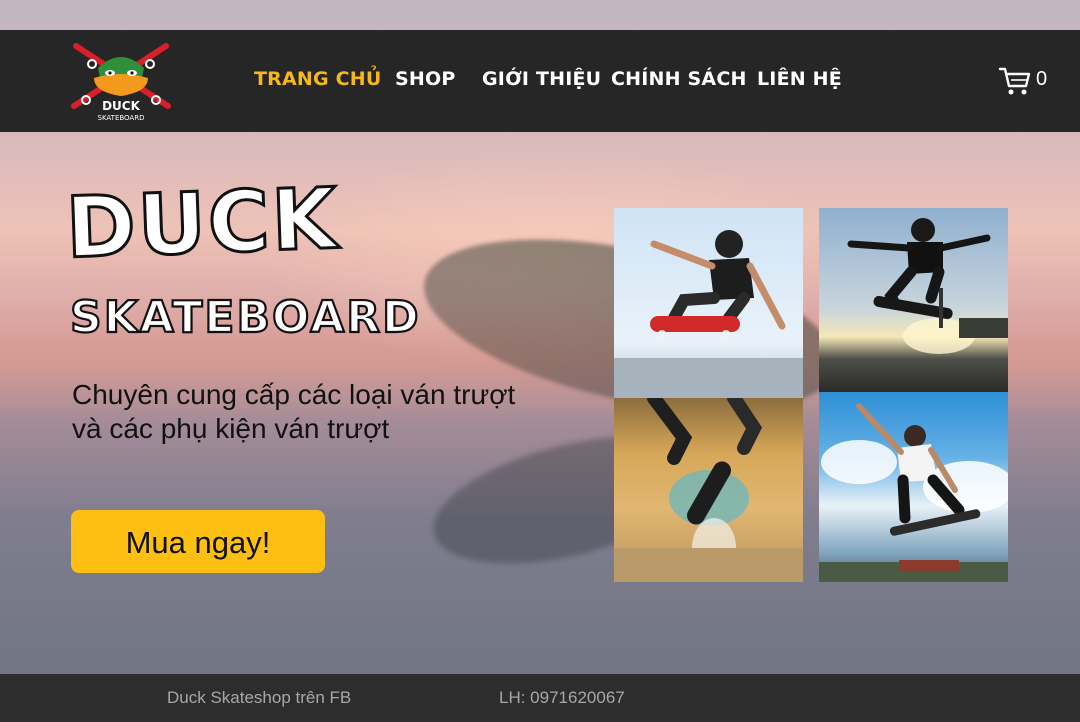 The height and width of the screenshot is (722, 1080). What do you see at coordinates (1015, 81) in the screenshot?
I see `shopping-cart-icon` at bounding box center [1015, 81].